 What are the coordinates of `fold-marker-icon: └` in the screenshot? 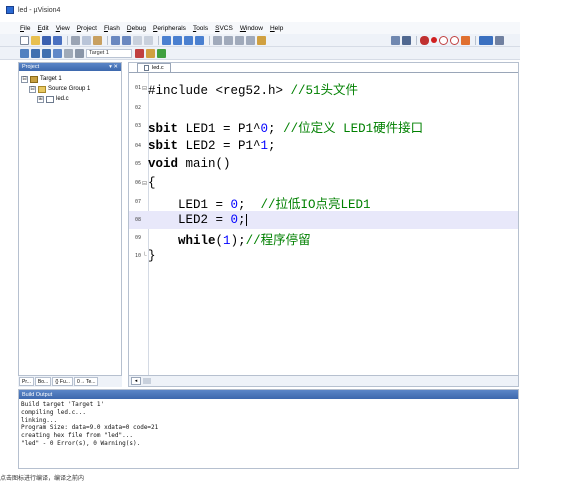 It's located at (144, 256).